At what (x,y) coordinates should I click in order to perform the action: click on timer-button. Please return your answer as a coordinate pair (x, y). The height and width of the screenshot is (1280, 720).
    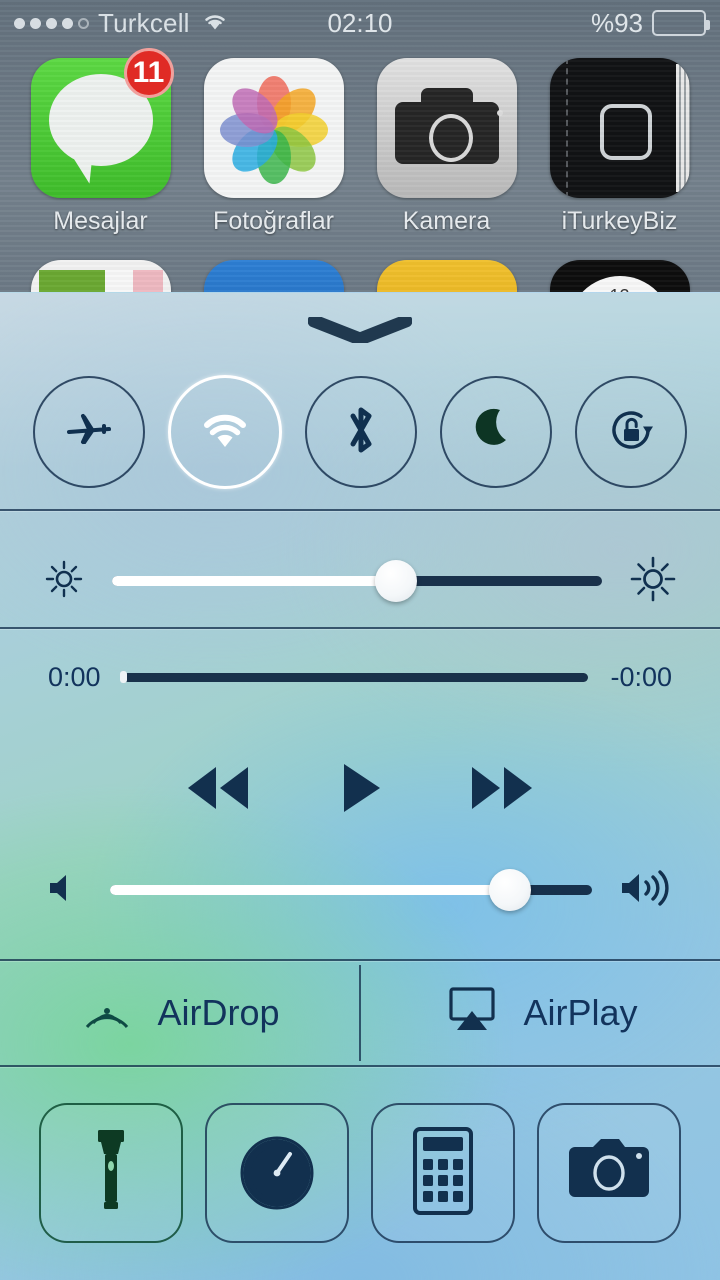
    Looking at the image, I should click on (277, 1173).